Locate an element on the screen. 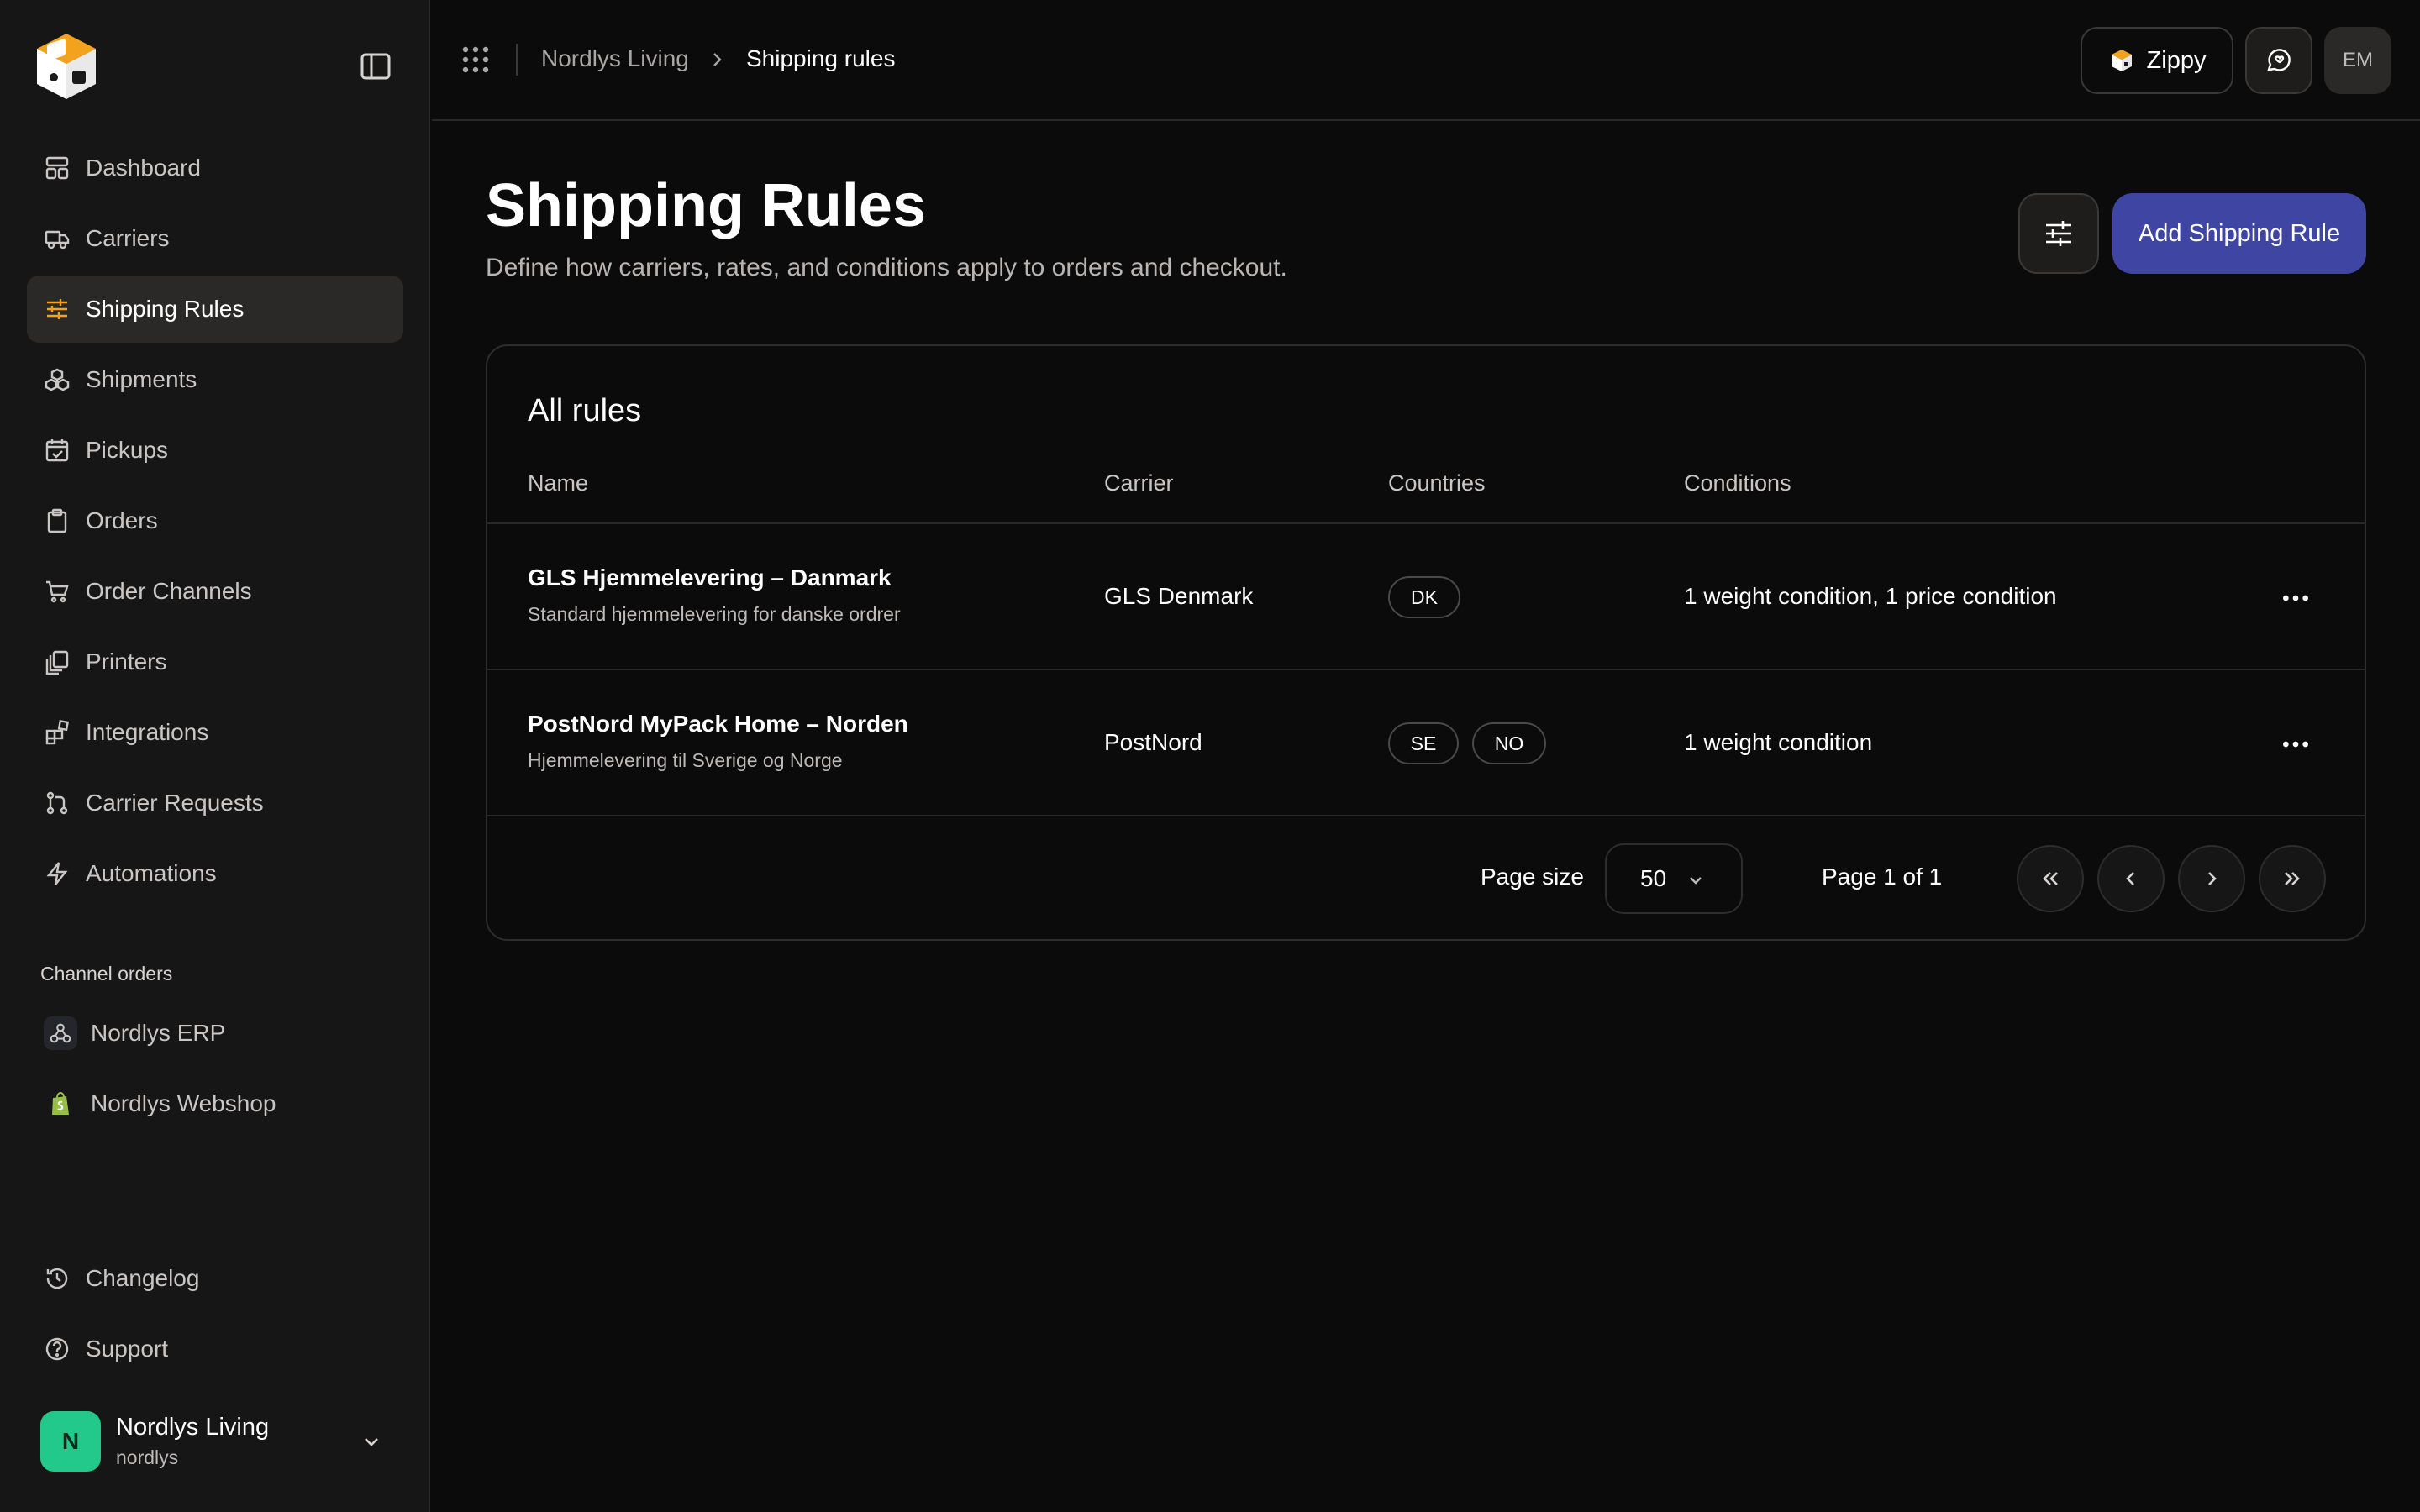  truck-icon is located at coordinates (58, 238).